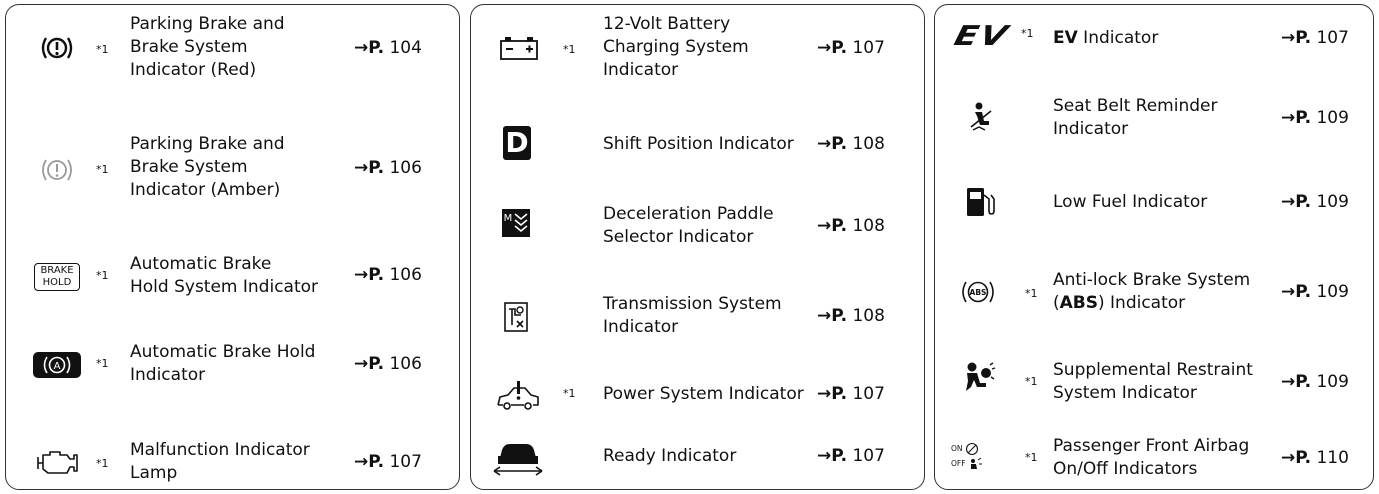 This screenshot has height=494, width=1379. Describe the element at coordinates (1151, 457) in the screenshot. I see `indicator-label: Passenger Front Airbag On/Off Indicators` at that location.